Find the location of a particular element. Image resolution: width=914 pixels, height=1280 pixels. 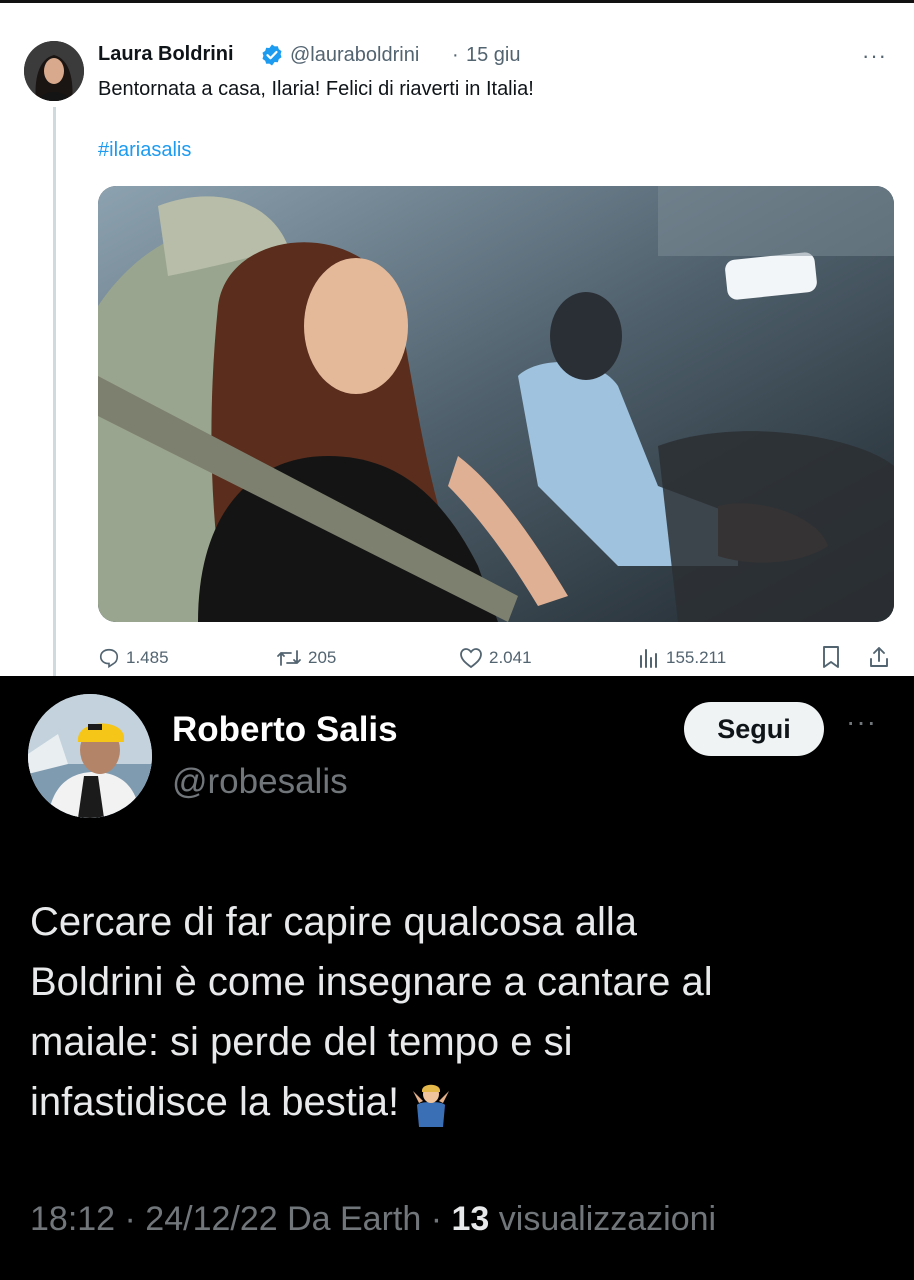

timestamp-source: 18:12 · 24/12/22 Da Earth · is located at coordinates (236, 1219).